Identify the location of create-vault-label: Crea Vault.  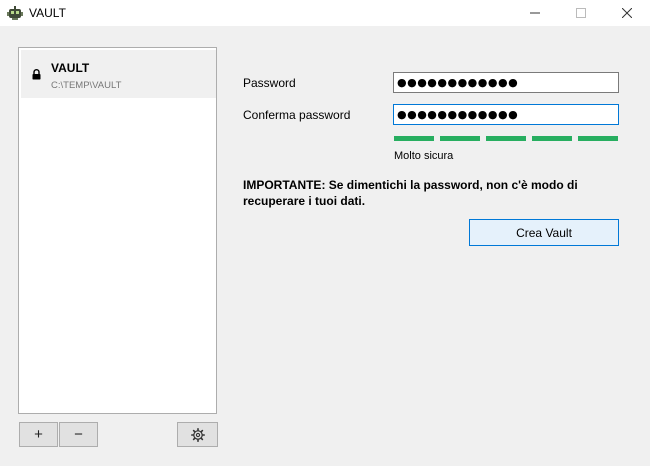
(544, 232).